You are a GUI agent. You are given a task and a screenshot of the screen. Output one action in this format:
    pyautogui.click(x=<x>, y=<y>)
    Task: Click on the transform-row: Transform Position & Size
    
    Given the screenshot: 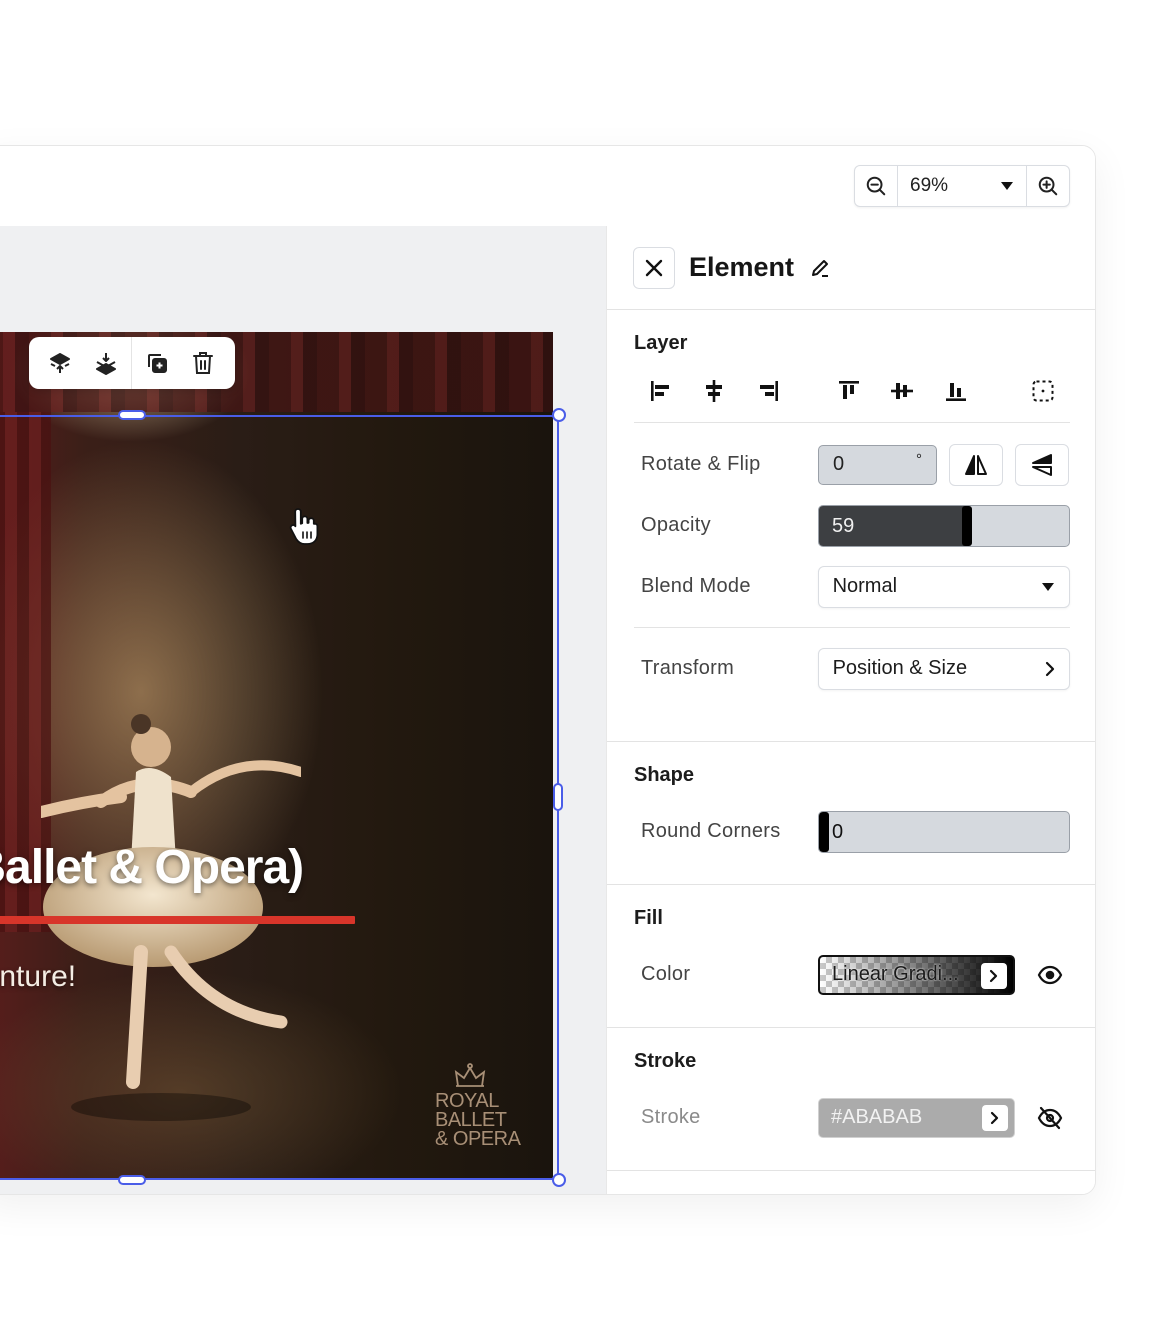 What is the action you would take?
    pyautogui.click(x=852, y=668)
    